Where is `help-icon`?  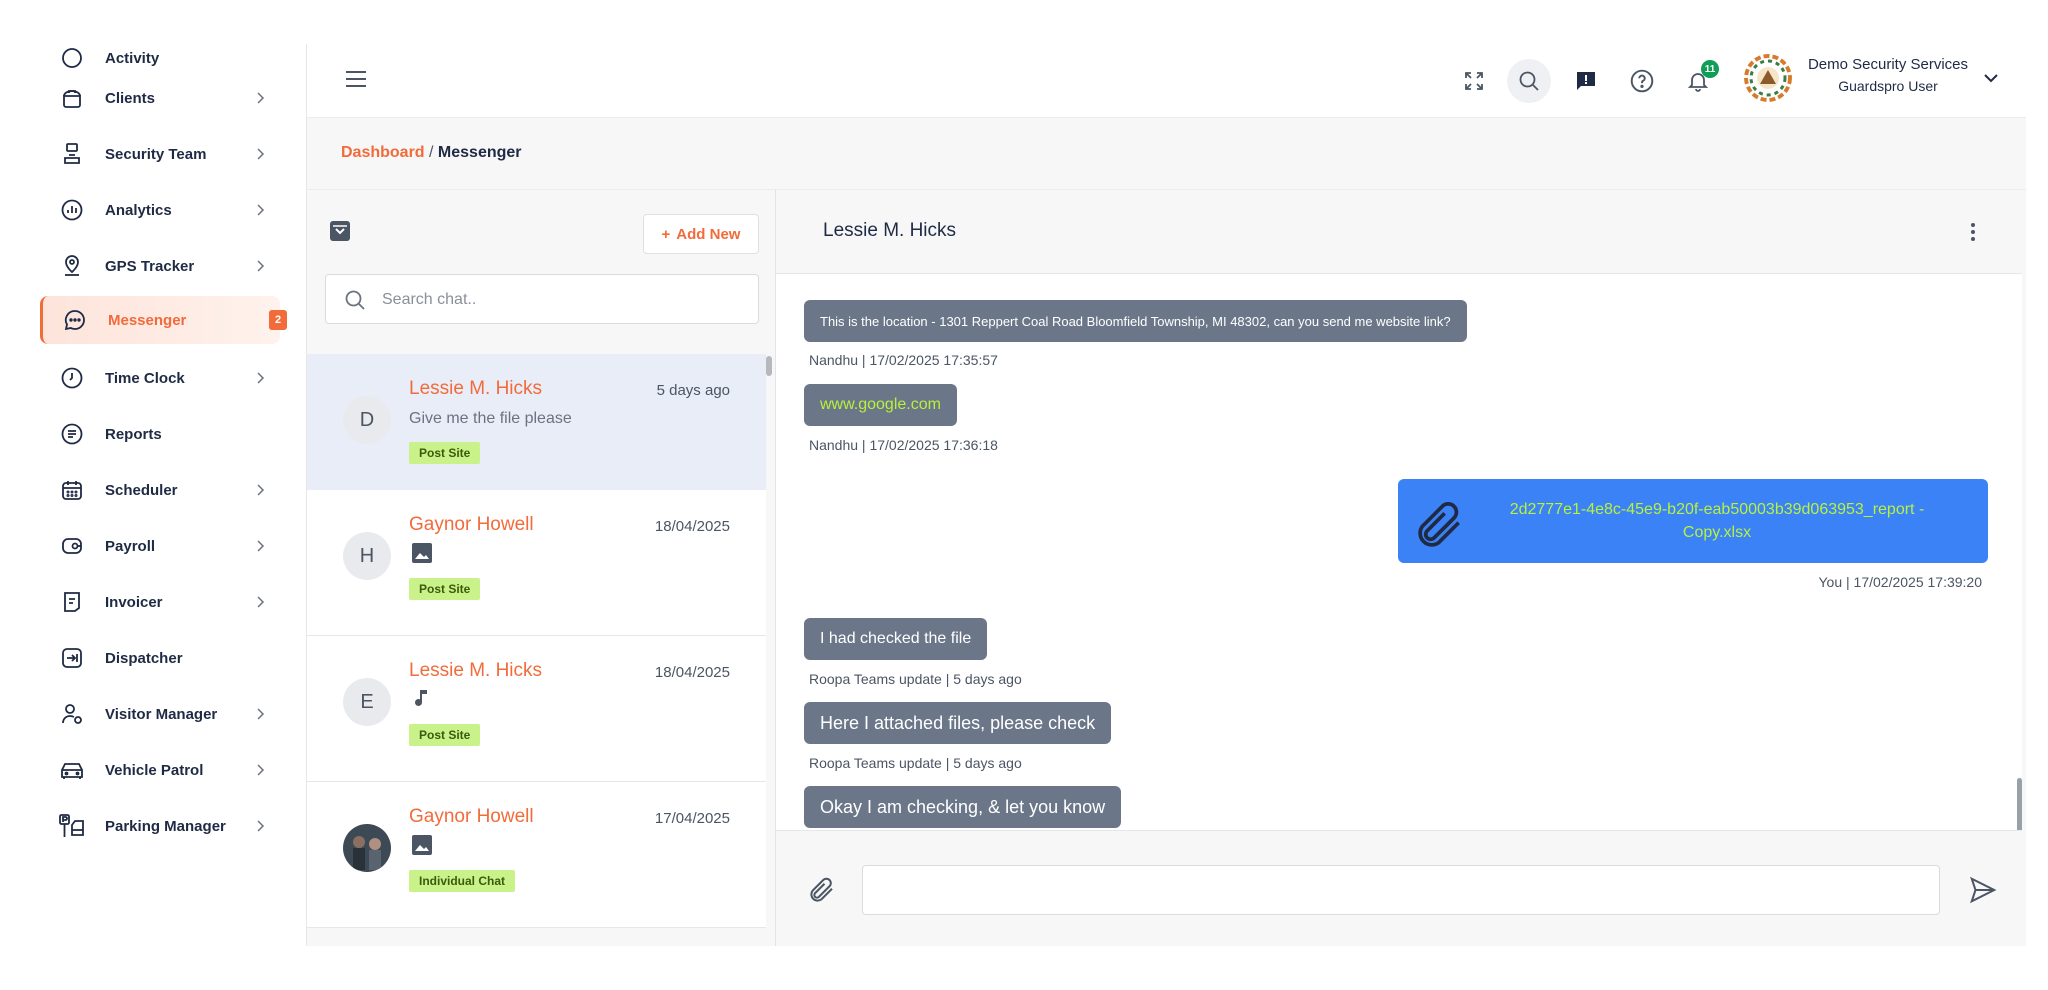
help-icon is located at coordinates (1642, 81).